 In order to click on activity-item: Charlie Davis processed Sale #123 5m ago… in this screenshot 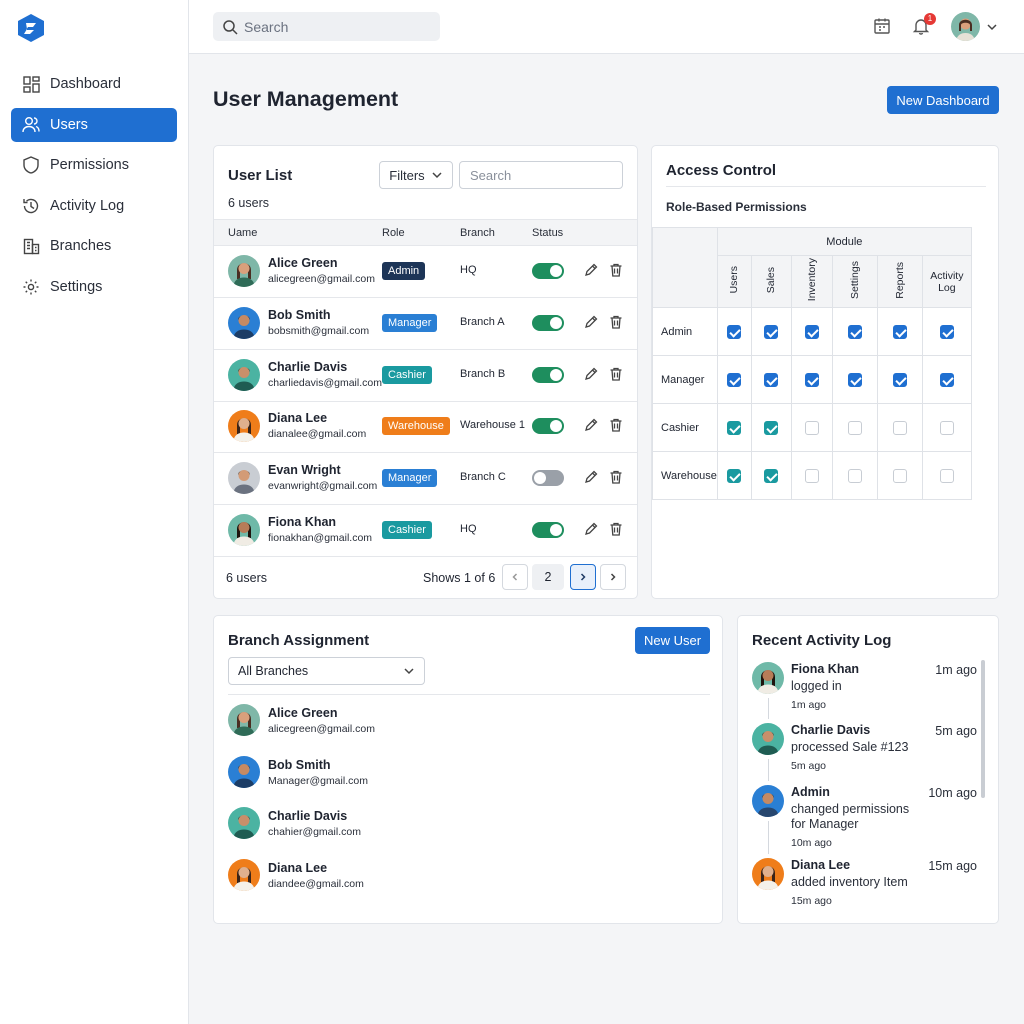, I will do `click(864, 748)`.